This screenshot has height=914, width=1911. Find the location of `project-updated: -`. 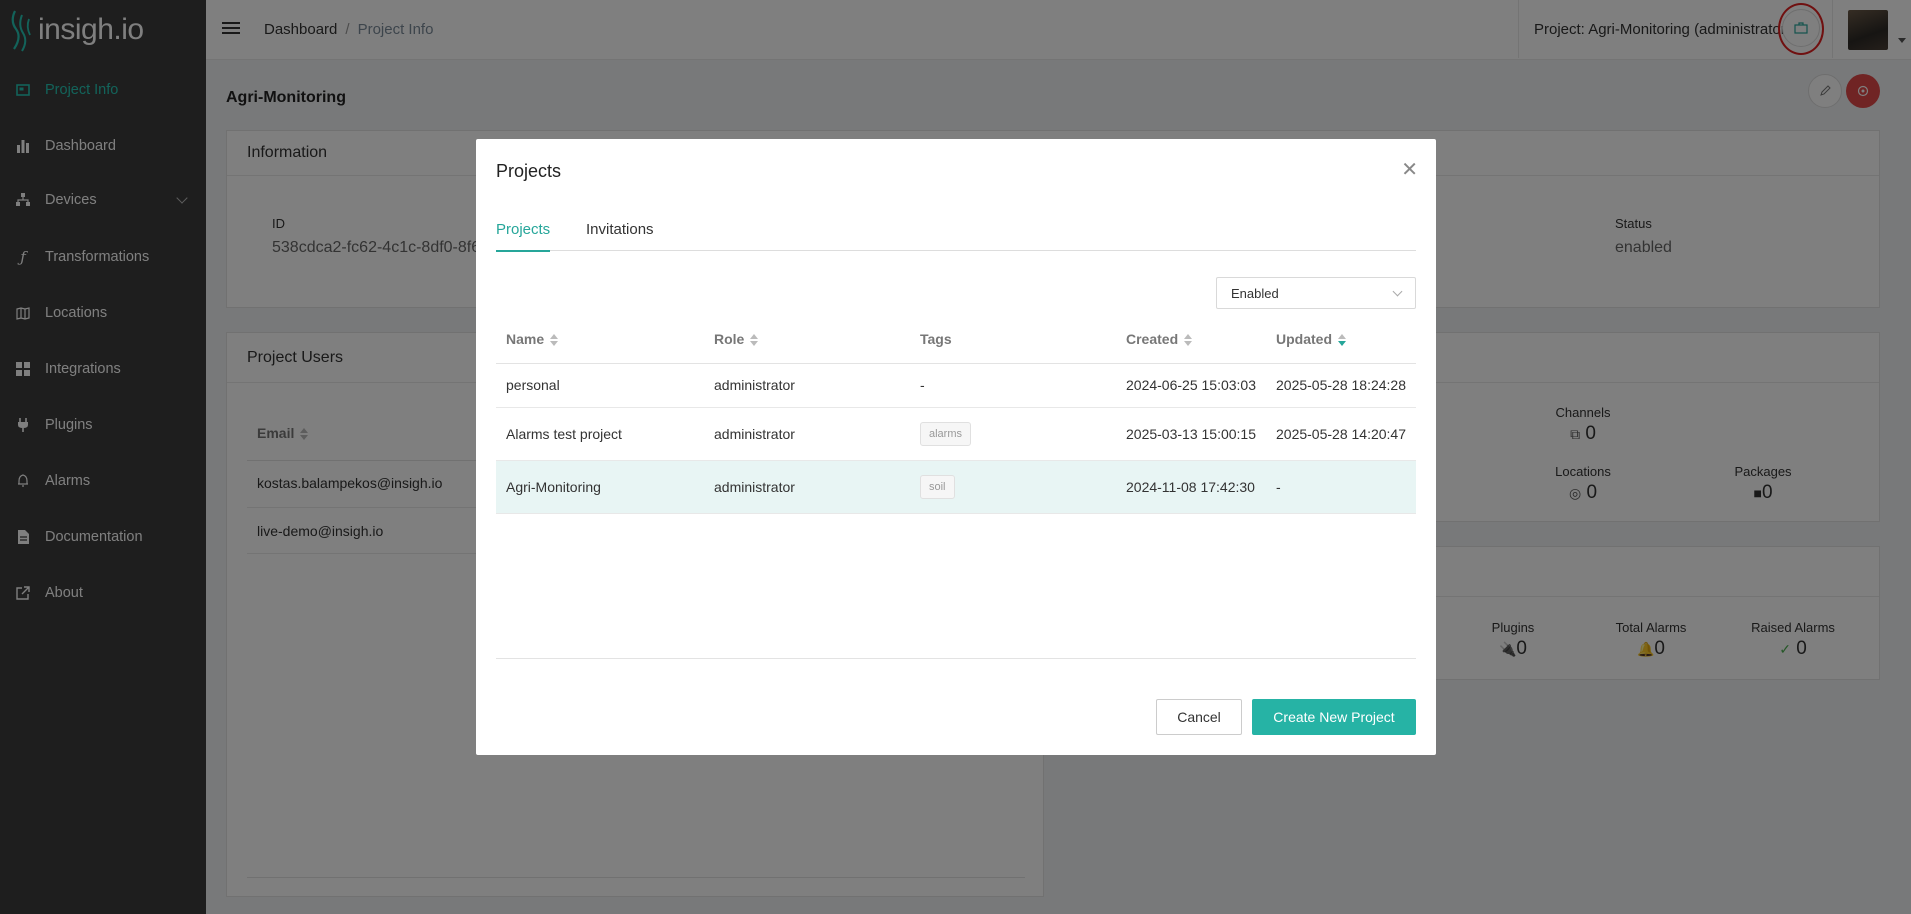

project-updated: - is located at coordinates (1341, 487).